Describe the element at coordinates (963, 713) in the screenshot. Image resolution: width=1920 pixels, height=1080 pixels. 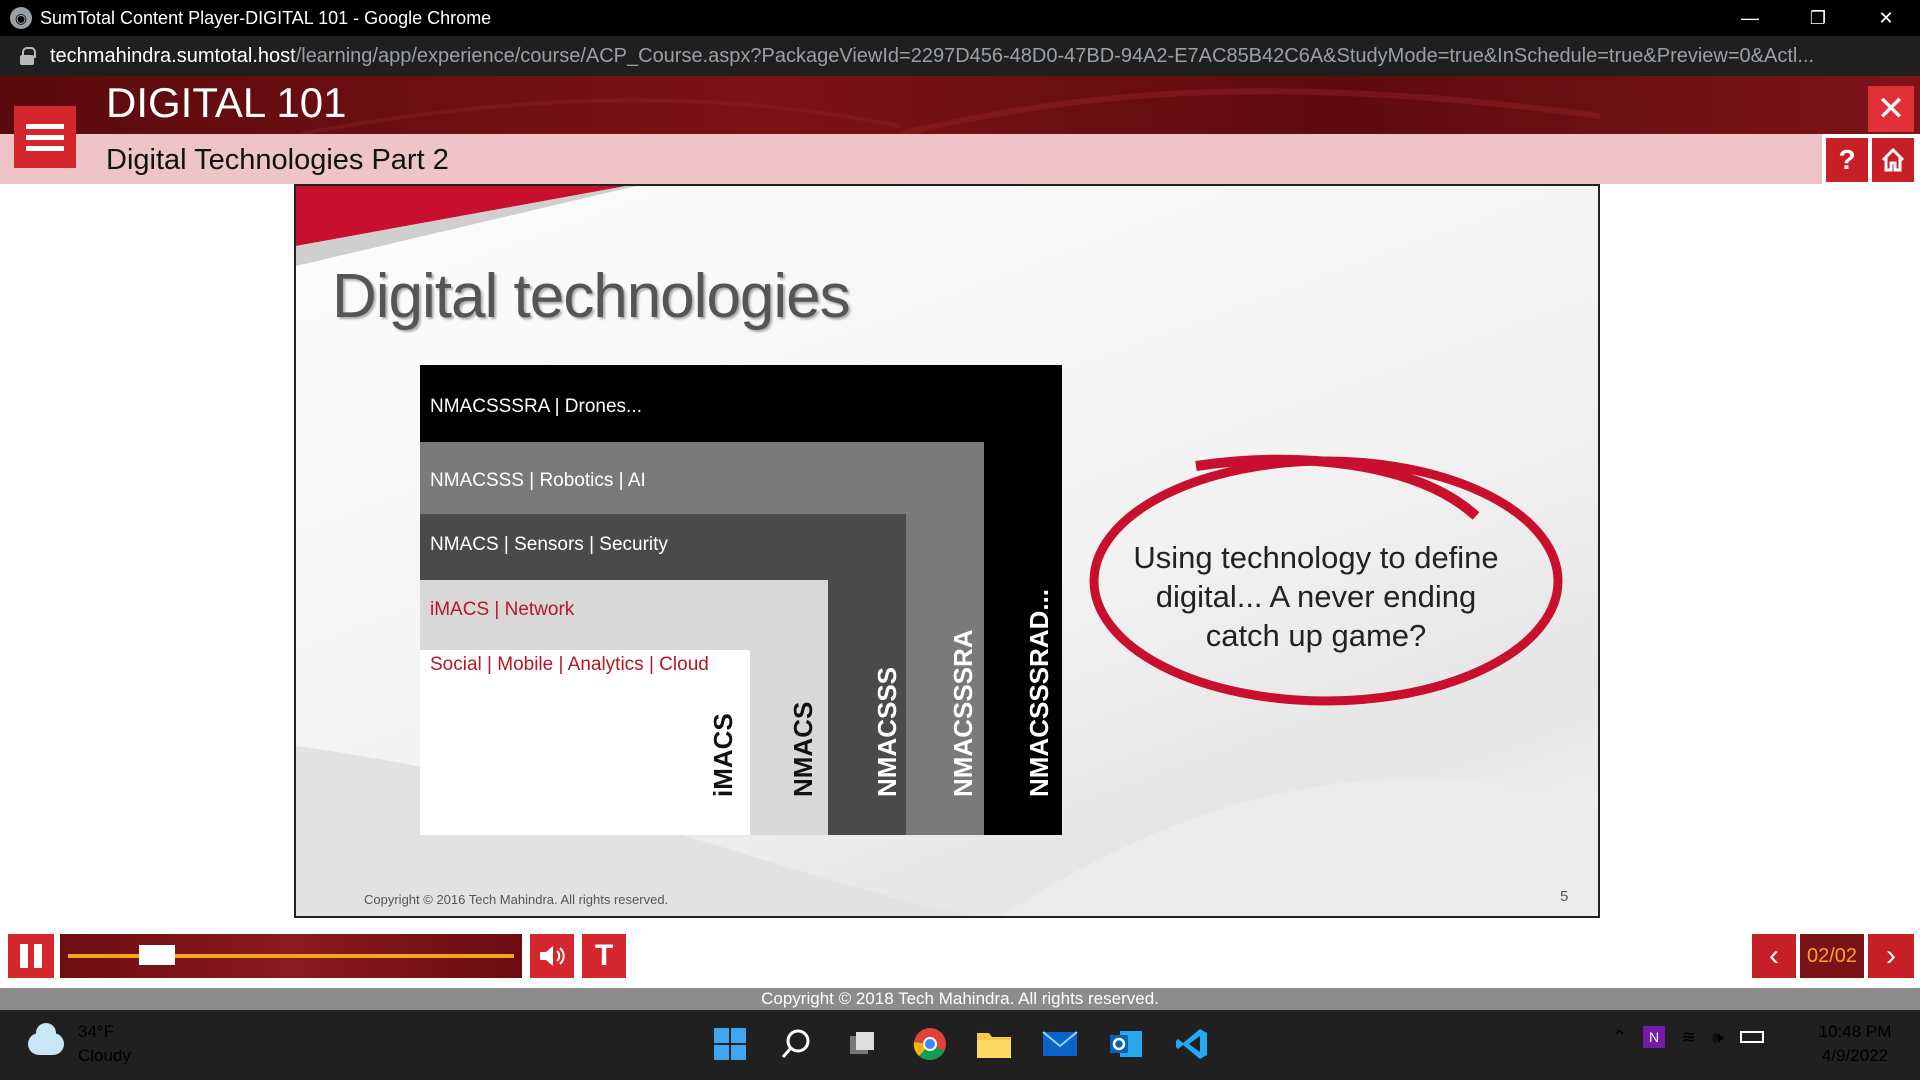
I see `layer-vertical-2: NMACSSSRA` at that location.